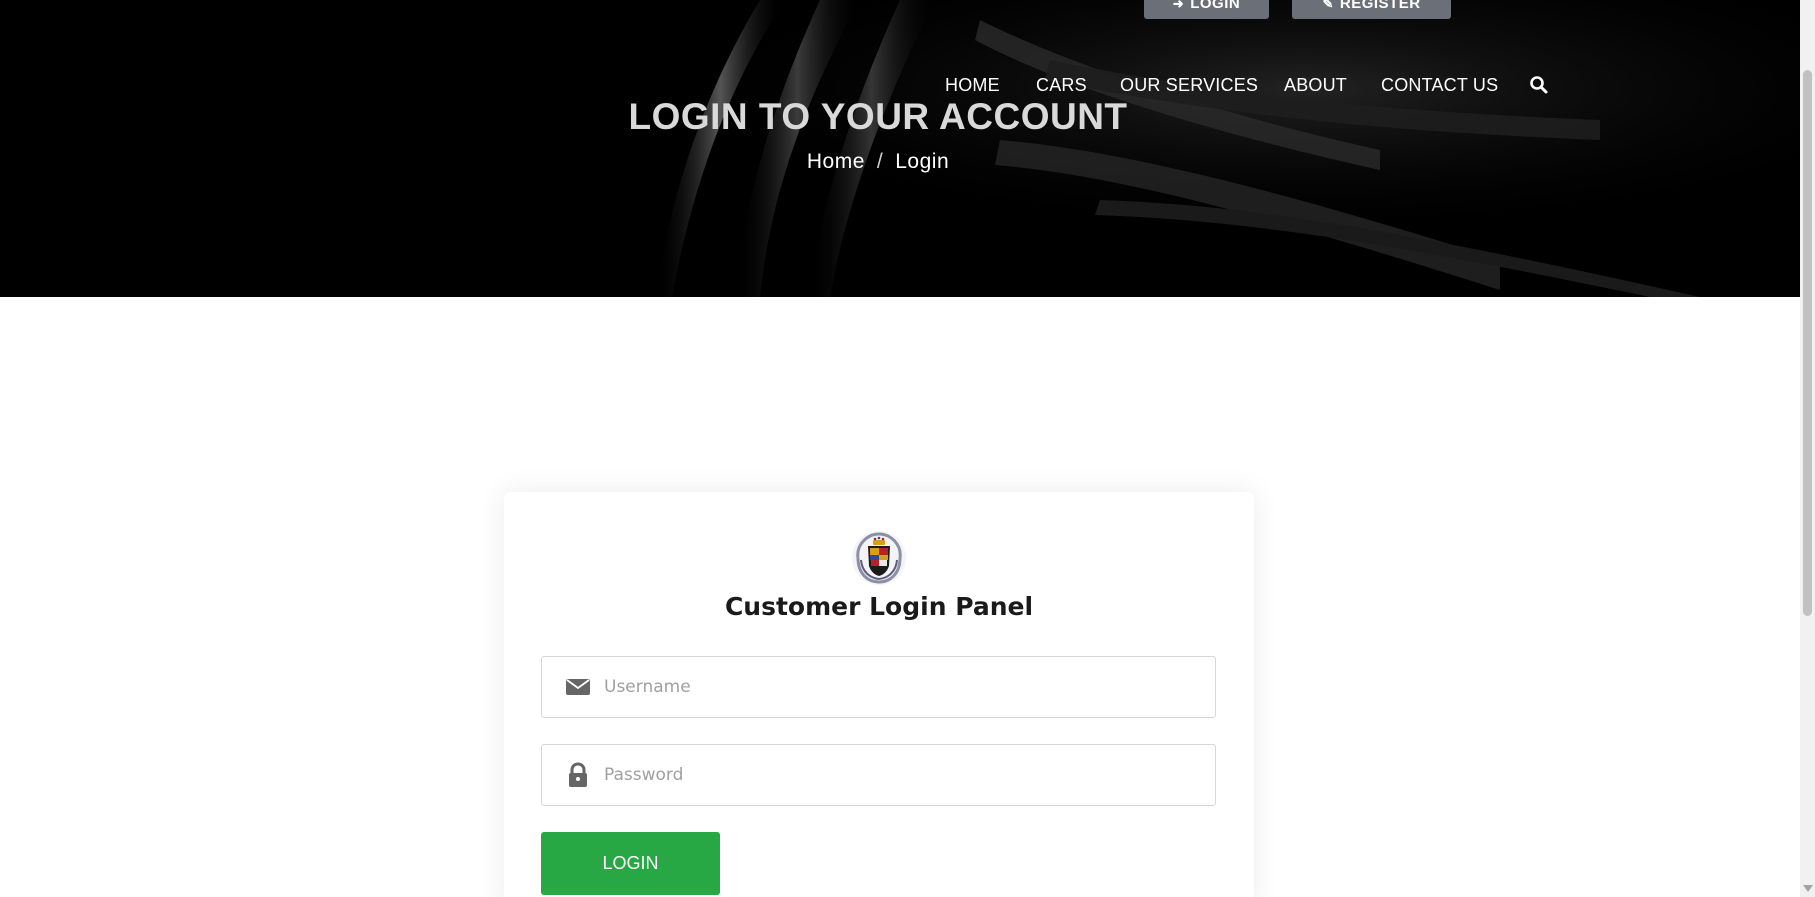 This screenshot has height=897, width=1815. Describe the element at coordinates (1807, 343) in the screenshot. I see `scrollbar-thumb` at that location.